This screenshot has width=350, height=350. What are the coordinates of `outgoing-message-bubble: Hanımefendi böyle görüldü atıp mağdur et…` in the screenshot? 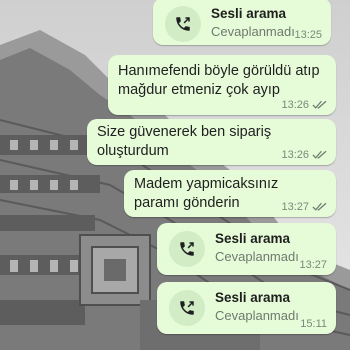 It's located at (222, 85).